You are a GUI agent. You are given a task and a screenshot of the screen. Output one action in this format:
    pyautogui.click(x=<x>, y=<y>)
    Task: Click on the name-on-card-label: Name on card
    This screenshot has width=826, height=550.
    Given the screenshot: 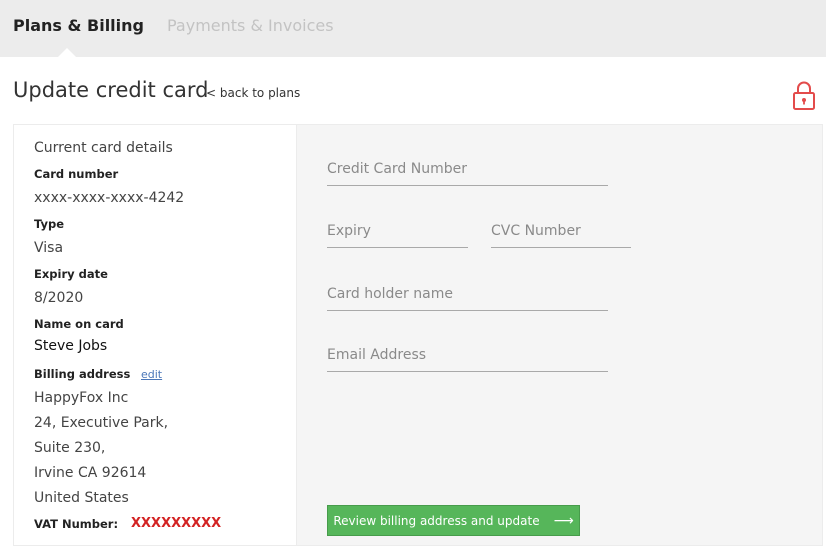 What is the action you would take?
    pyautogui.click(x=79, y=324)
    